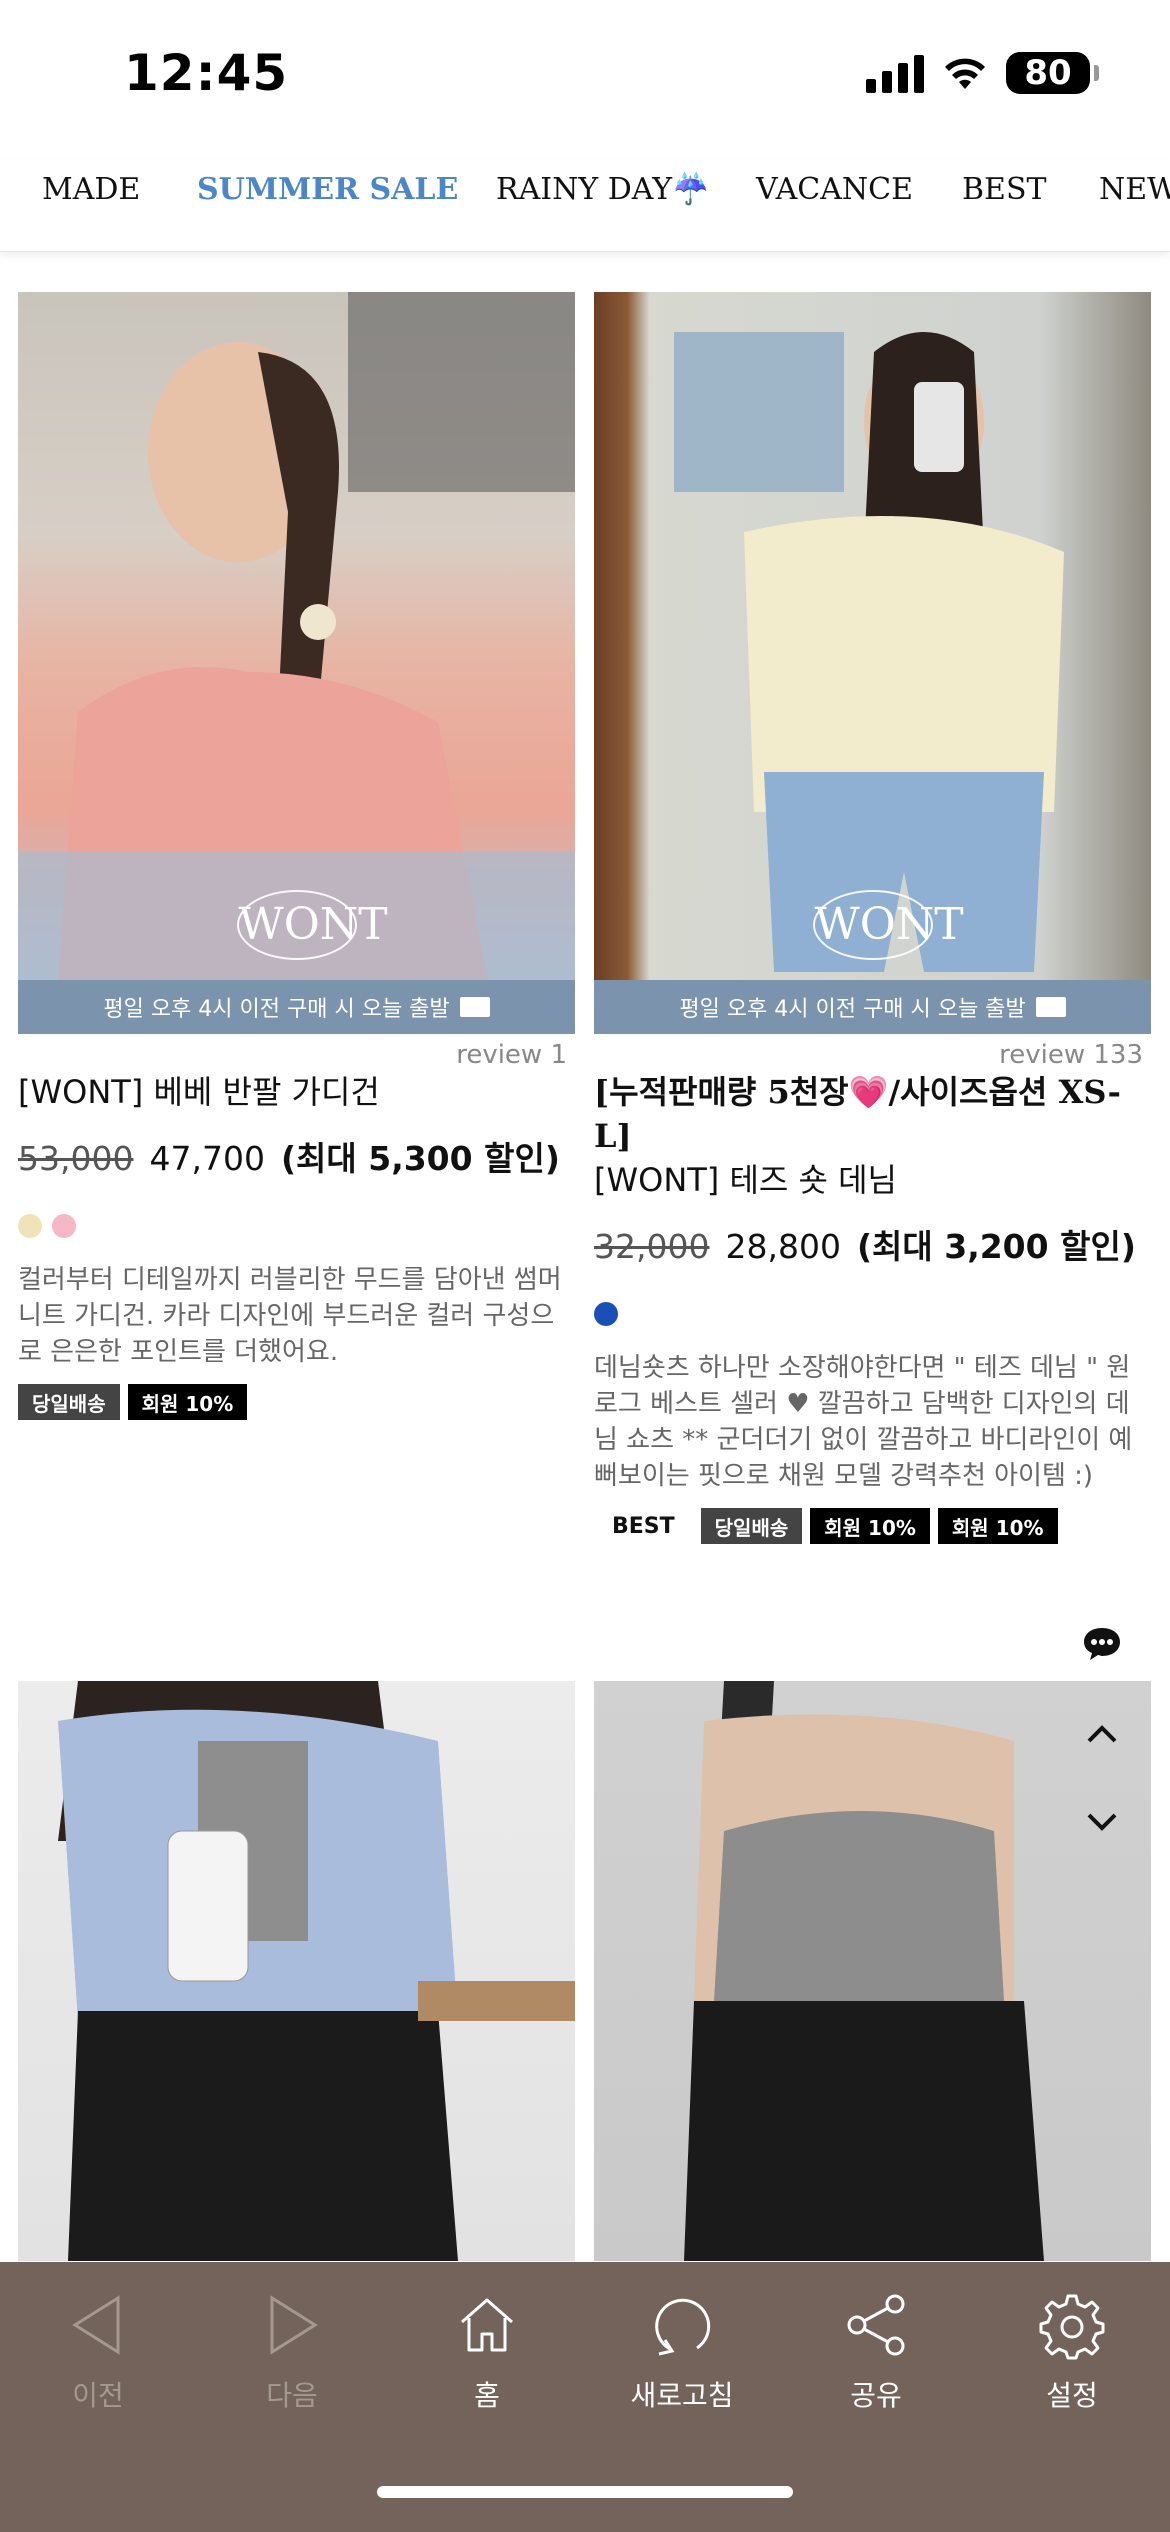 The width and height of the screenshot is (1170, 2532). Describe the element at coordinates (1102, 1822) in the screenshot. I see `scroll-down-icon` at that location.